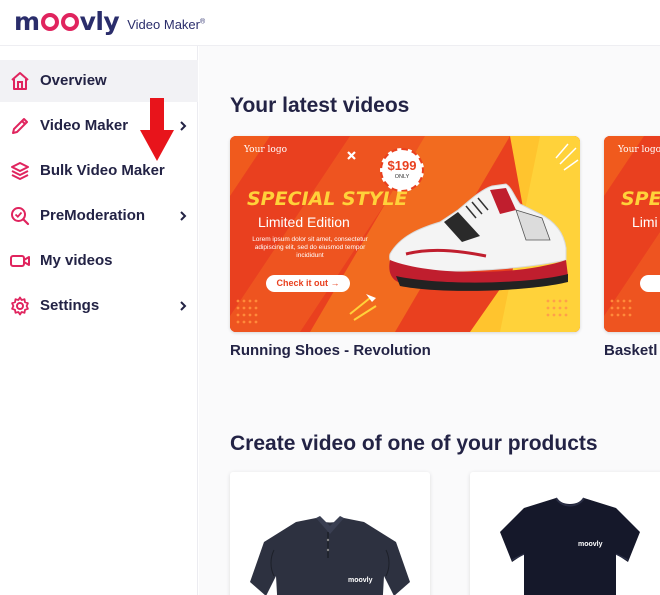 This screenshot has height=595, width=660. What do you see at coordinates (645, 222) in the screenshot?
I see `ad-subheadline: Limi` at bounding box center [645, 222].